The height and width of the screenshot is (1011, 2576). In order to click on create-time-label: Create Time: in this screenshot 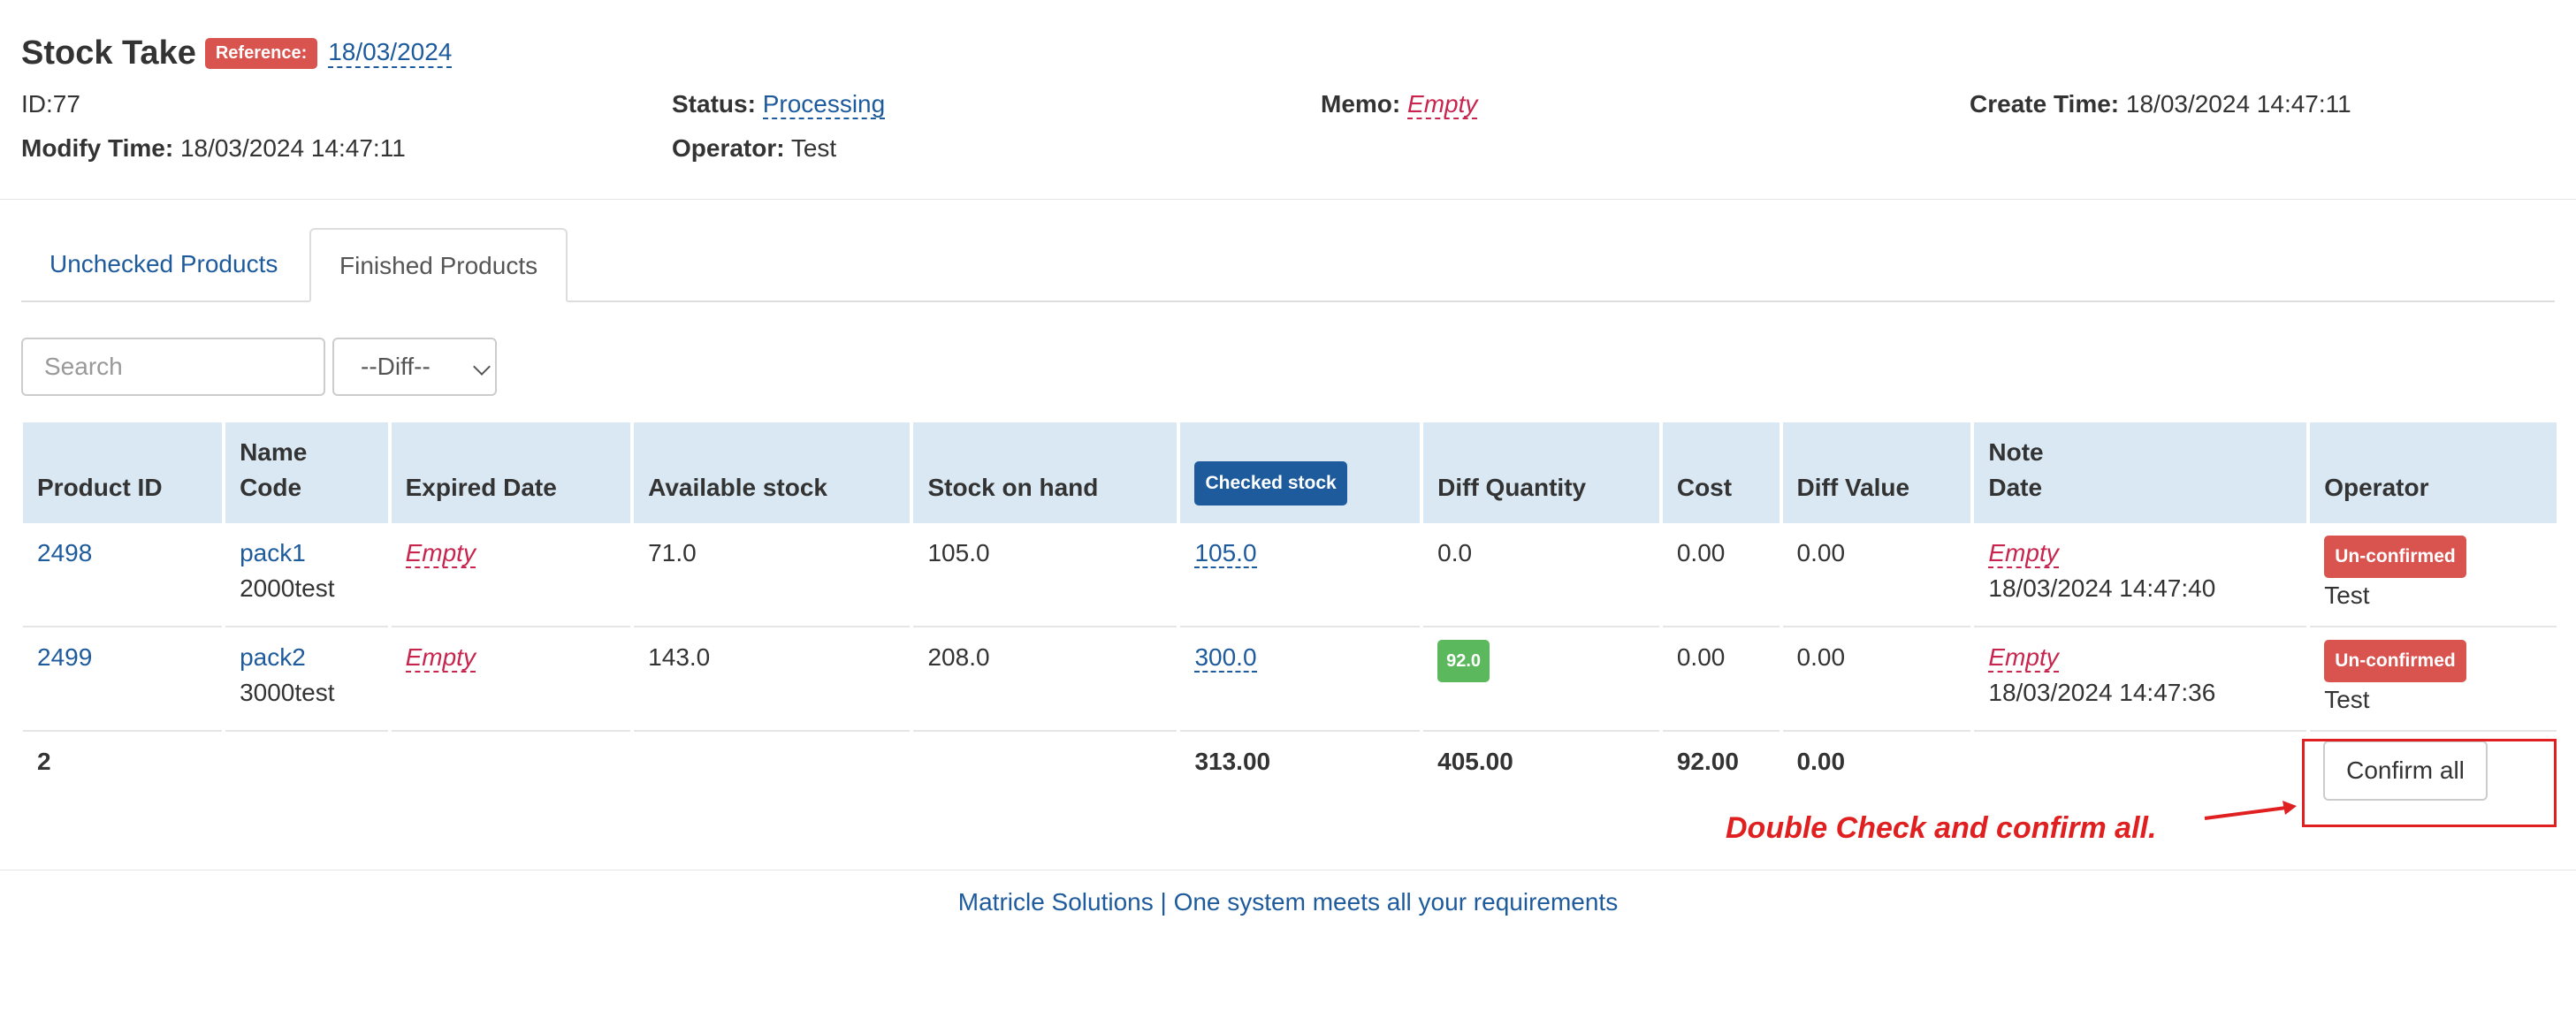, I will do `click(2045, 104)`.